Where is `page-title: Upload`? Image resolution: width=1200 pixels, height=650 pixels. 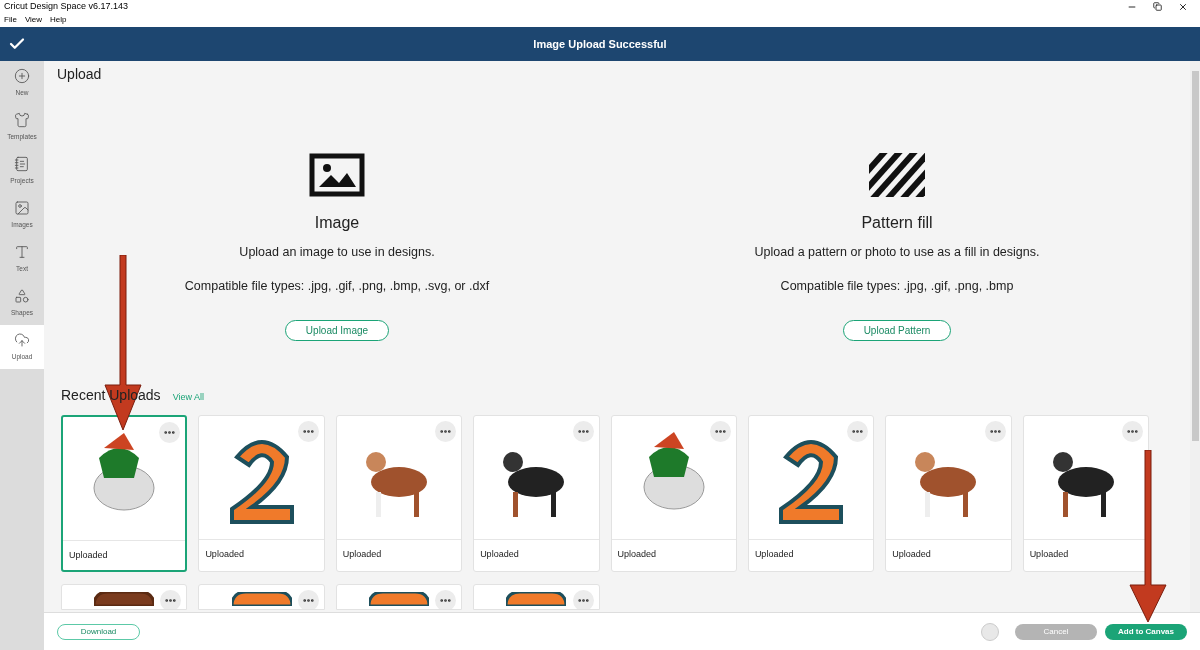
page-title: Upload is located at coordinates (80, 74).